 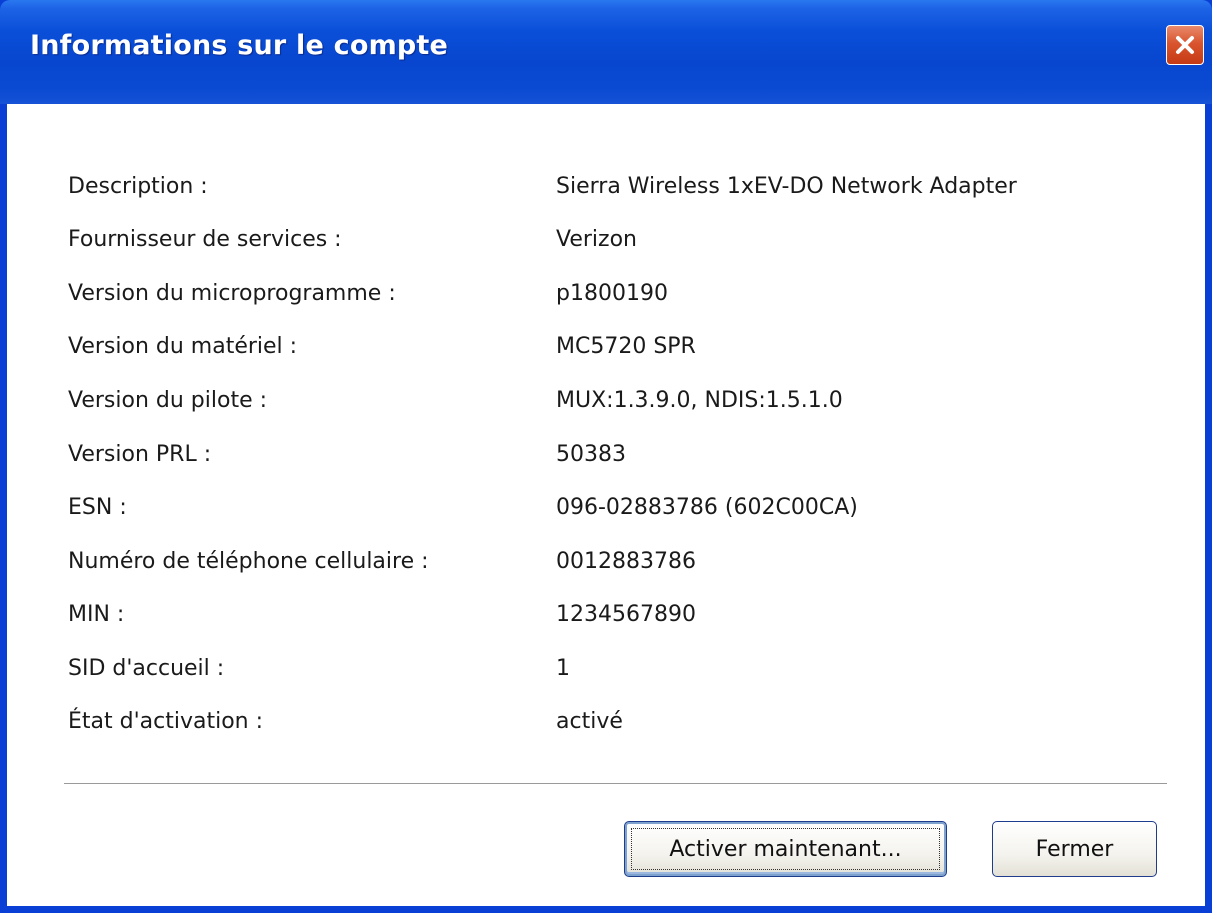 I want to click on focus-rectangle, so click(x=785, y=849).